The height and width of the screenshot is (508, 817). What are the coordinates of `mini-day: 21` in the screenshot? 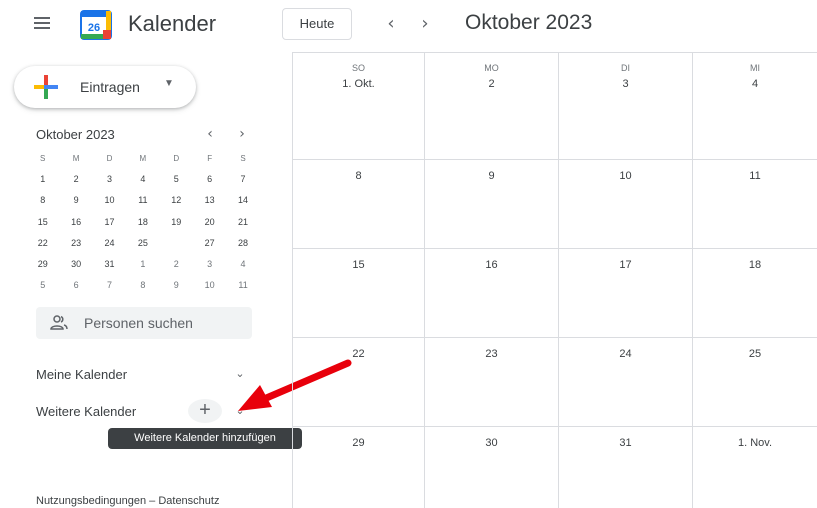 It's located at (242, 222).